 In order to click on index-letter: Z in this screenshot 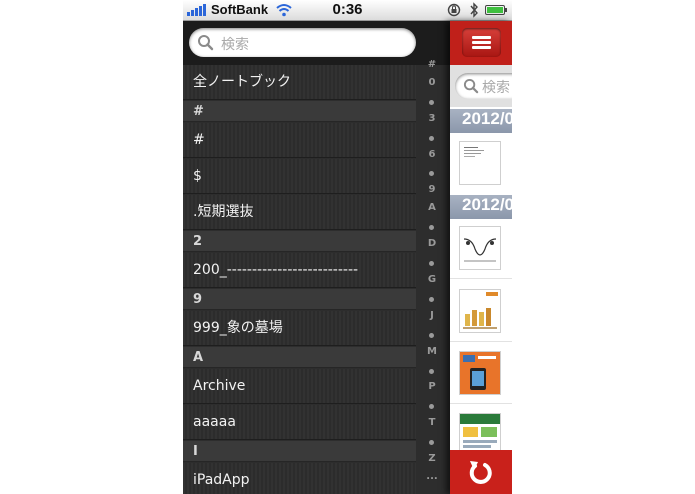, I will do `click(432, 459)`.